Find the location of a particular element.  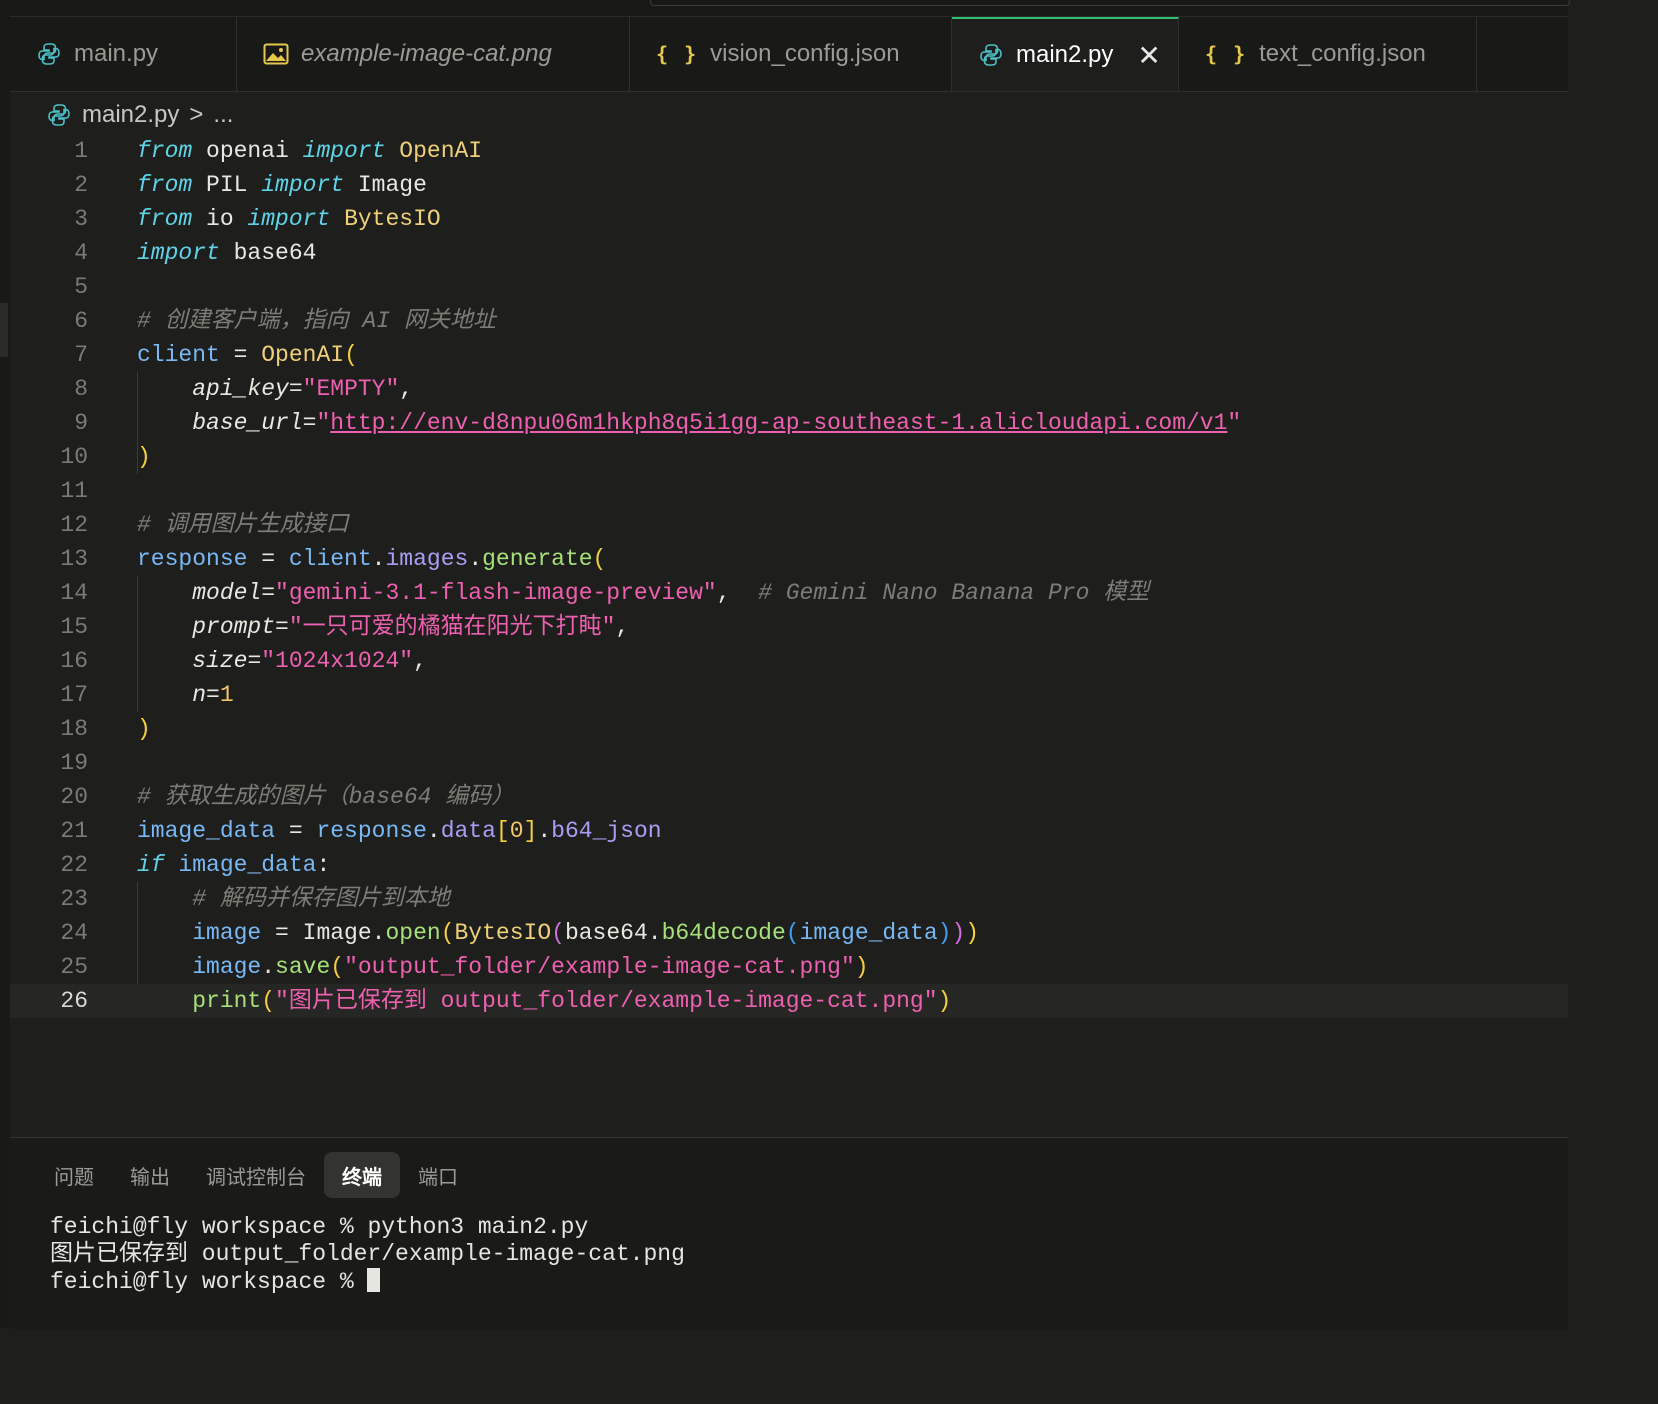

code-token: "output_folder/example-image-cat.png" is located at coordinates (599, 967).